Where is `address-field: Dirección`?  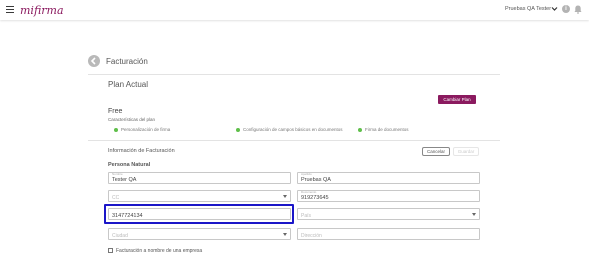
address-field: Dirección is located at coordinates (388, 234).